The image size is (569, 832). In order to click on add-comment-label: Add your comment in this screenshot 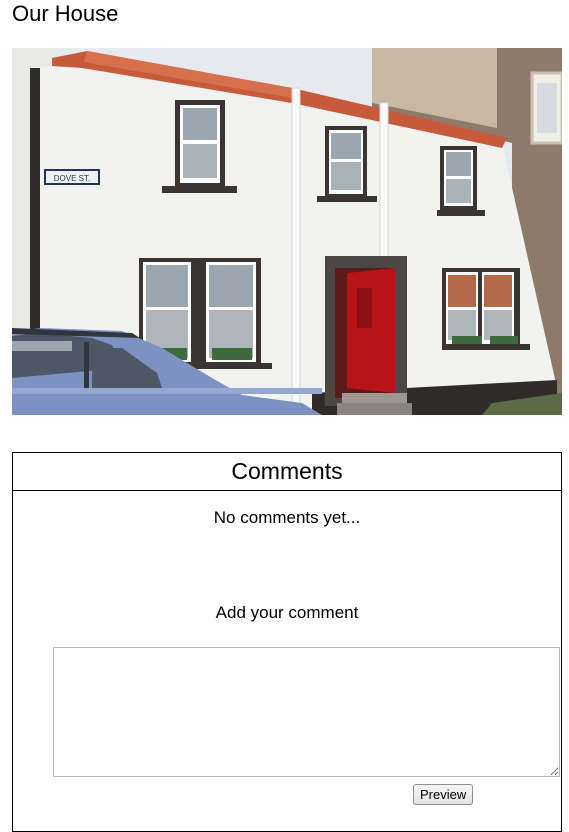, I will do `click(287, 612)`.